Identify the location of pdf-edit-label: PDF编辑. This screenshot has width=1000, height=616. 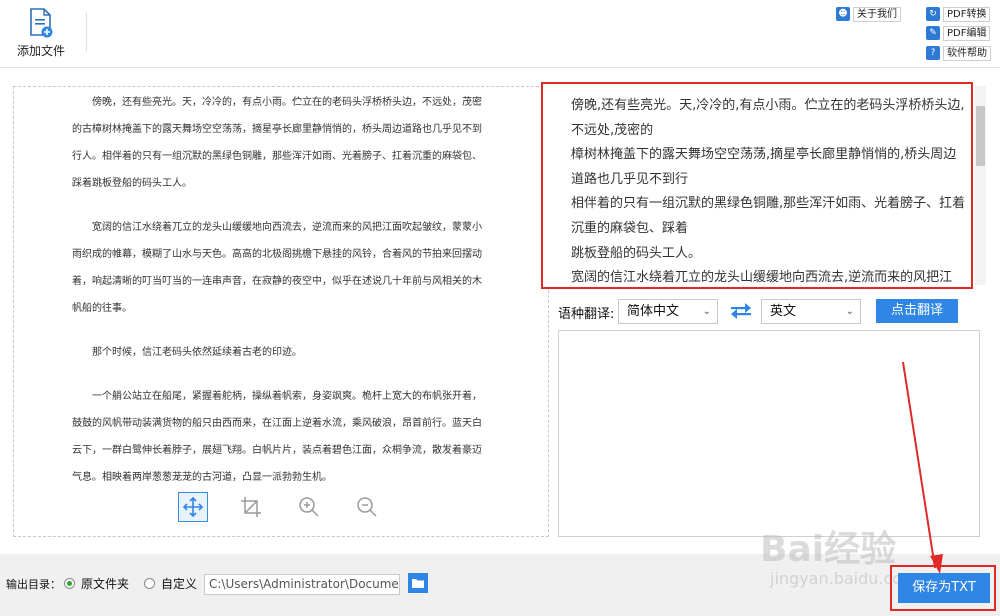
(967, 33).